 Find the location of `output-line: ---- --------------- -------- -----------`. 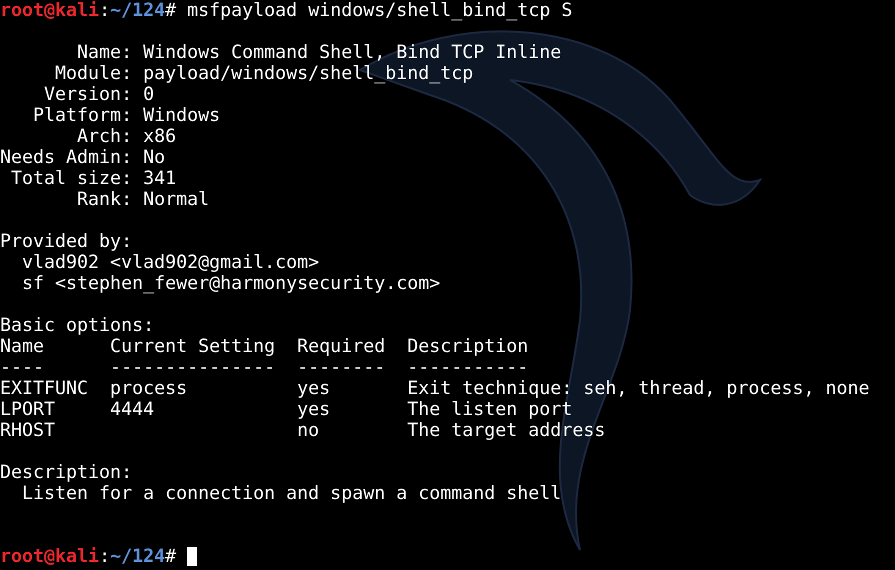

output-line: ---- --------------- -------- ----------- is located at coordinates (264, 367).